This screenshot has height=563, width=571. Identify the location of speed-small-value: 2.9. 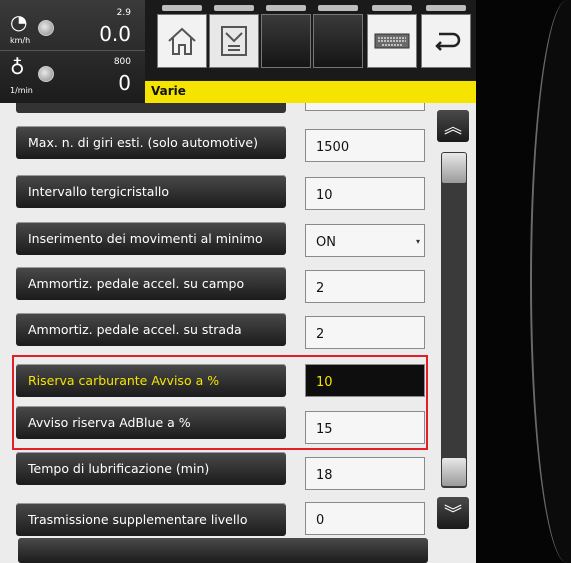
(123, 13).